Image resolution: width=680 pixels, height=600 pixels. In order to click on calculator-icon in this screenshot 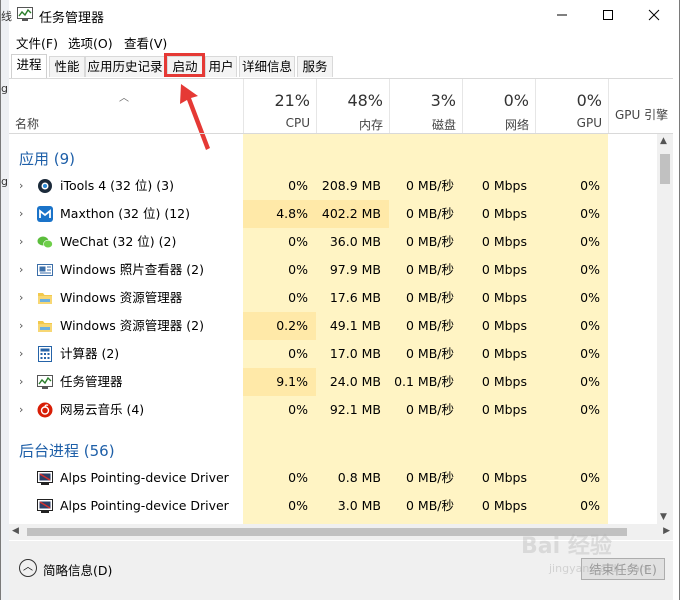, I will do `click(45, 354)`.